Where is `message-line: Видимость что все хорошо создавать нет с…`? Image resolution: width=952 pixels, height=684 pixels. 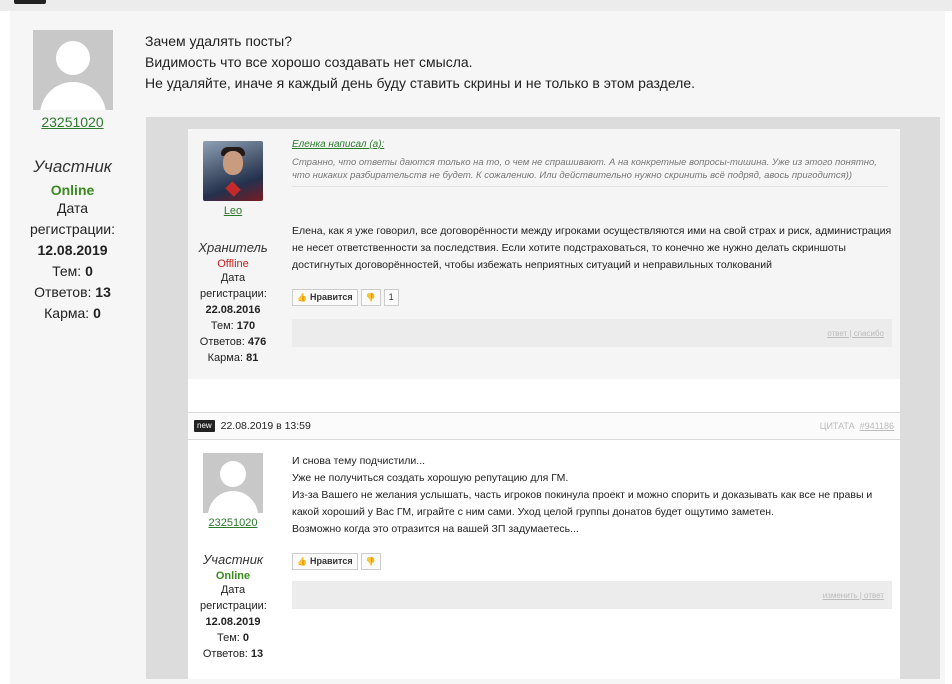 message-line: Видимость что все хорошо создавать нет с… is located at coordinates (309, 62).